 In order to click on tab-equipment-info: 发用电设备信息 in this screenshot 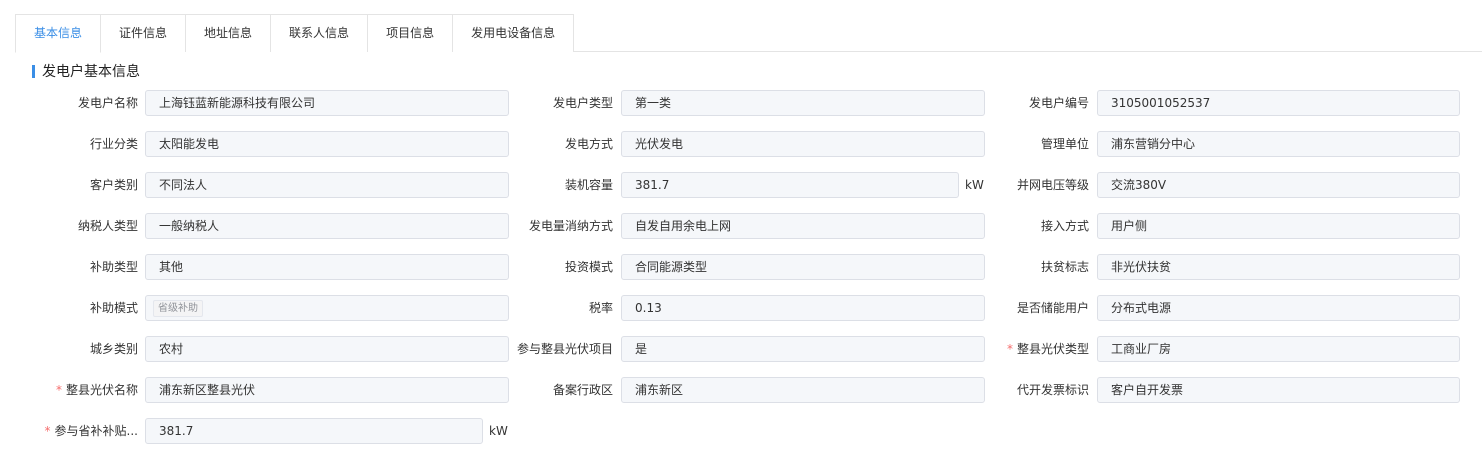, I will do `click(513, 33)`.